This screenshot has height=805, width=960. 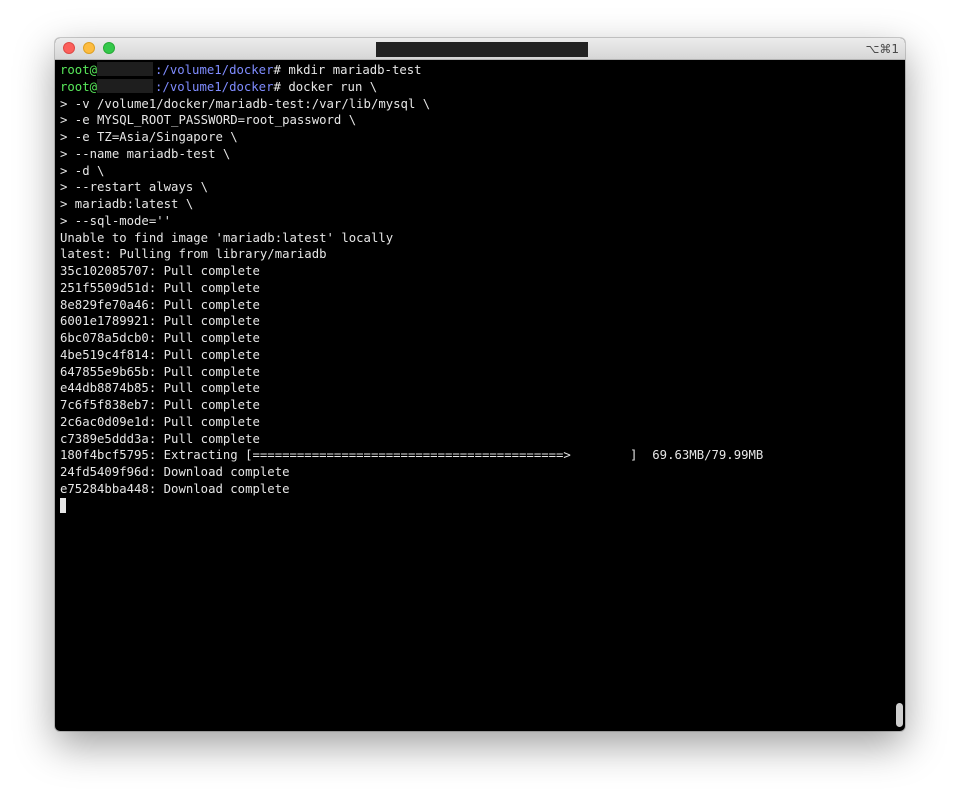 What do you see at coordinates (160, 354) in the screenshot?
I see `output-line: 4be519c4f814: Pull complete` at bounding box center [160, 354].